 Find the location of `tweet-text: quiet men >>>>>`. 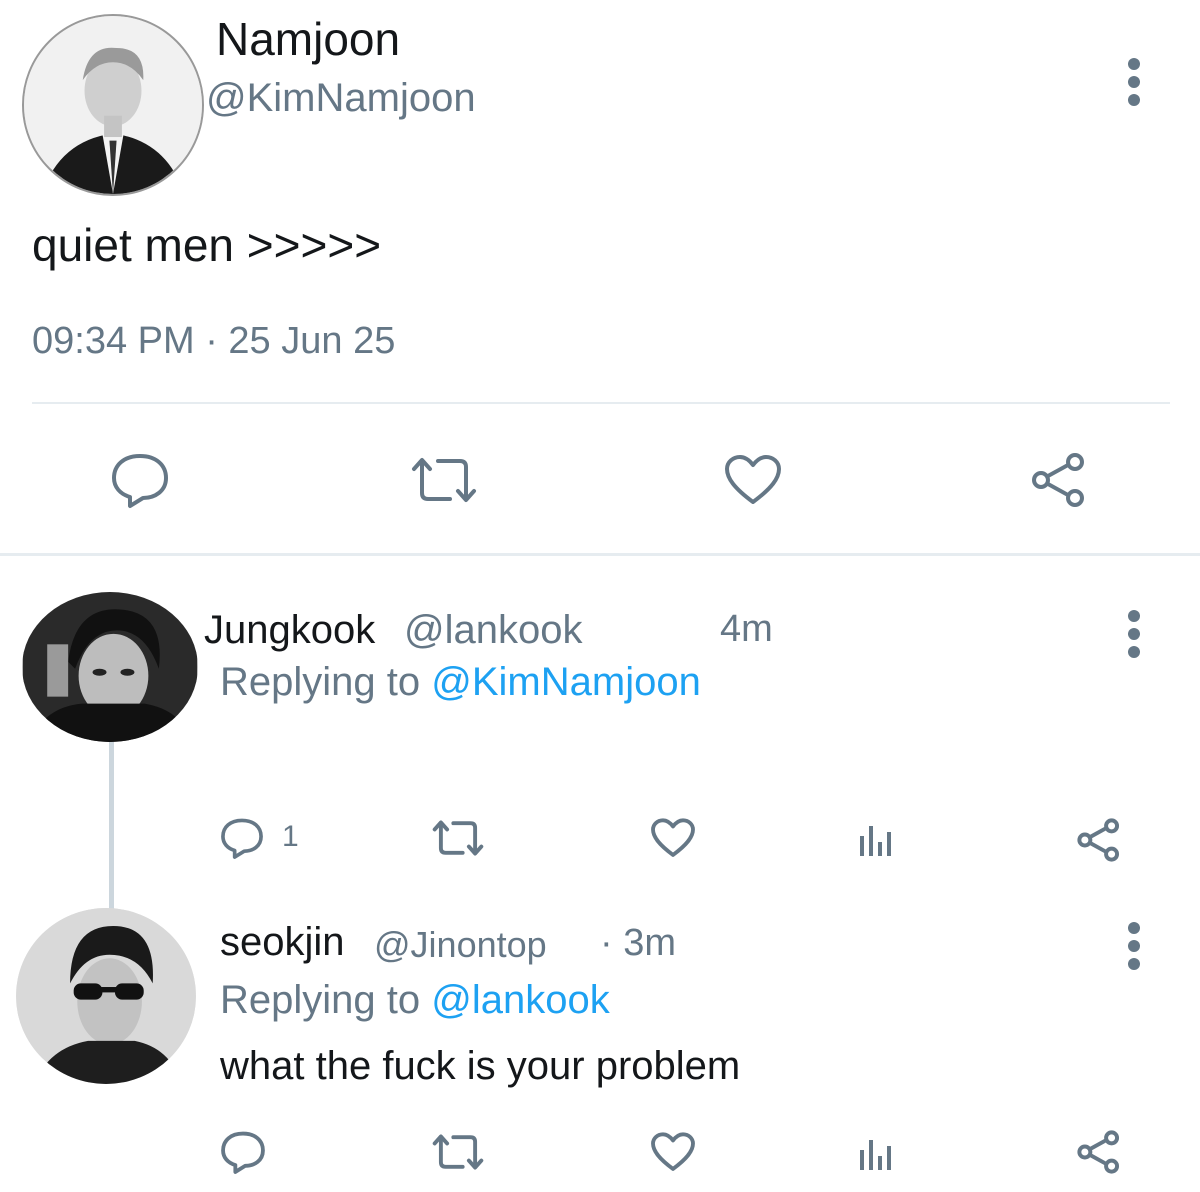

tweet-text: quiet men >>>>> is located at coordinates (207, 245).